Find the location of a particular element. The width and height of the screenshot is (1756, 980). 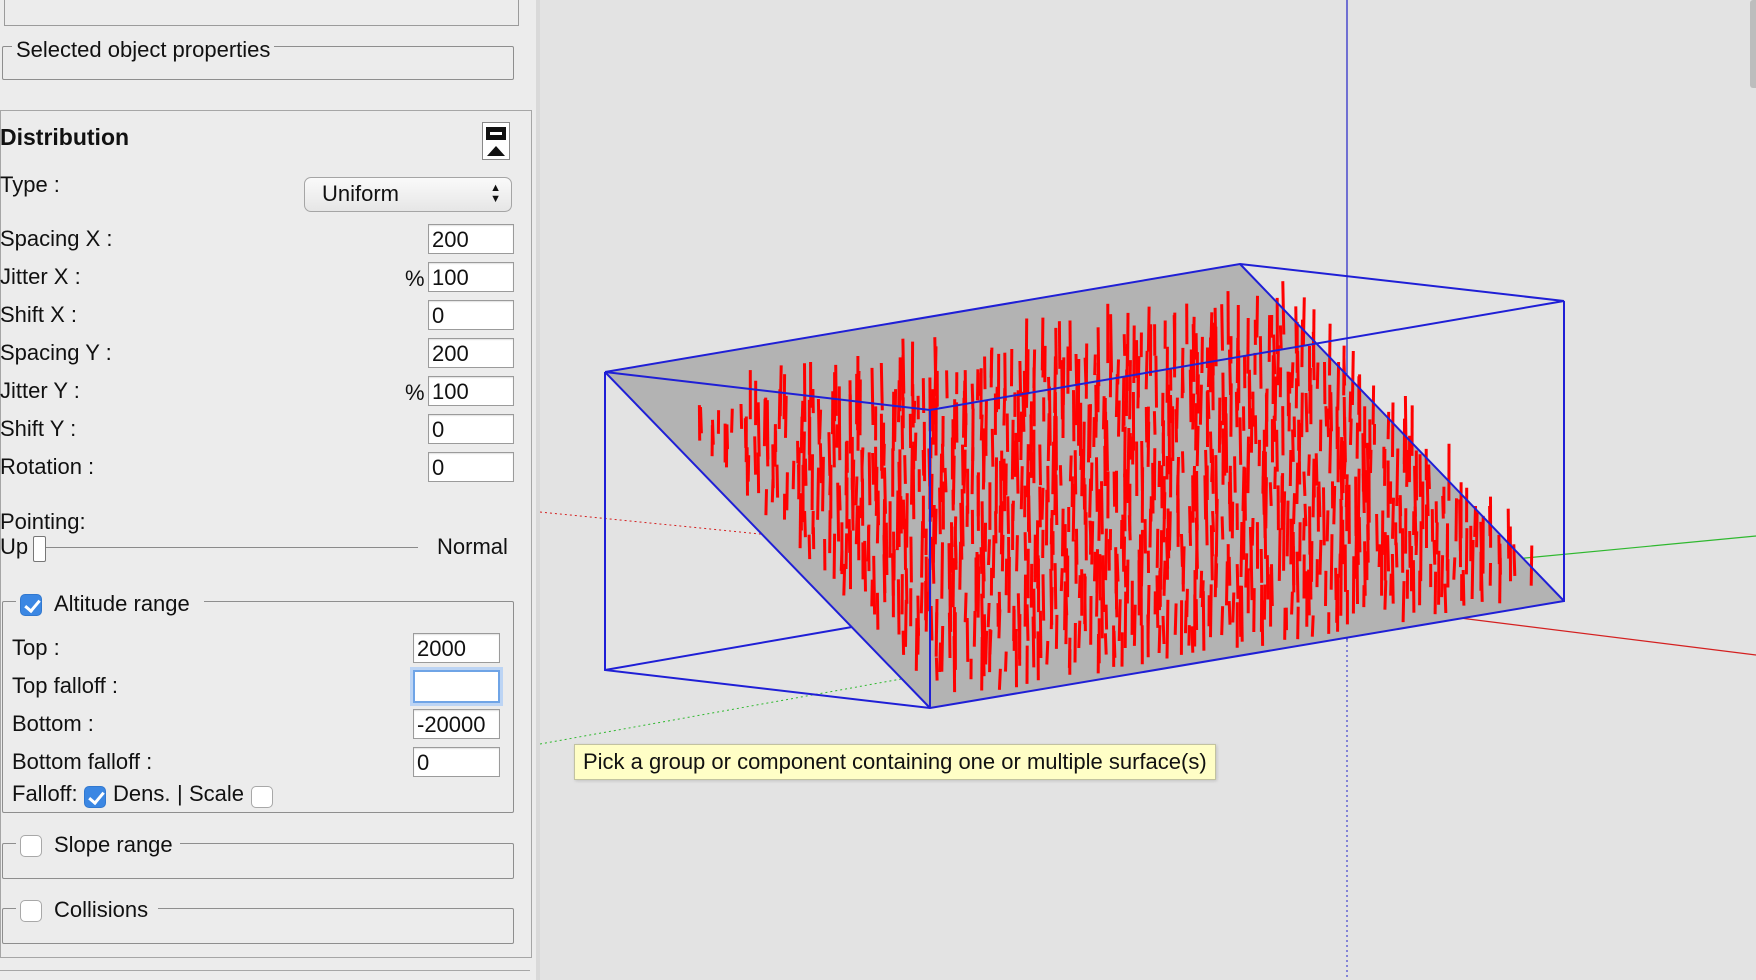

altitude-checkbox is located at coordinates (31, 605).